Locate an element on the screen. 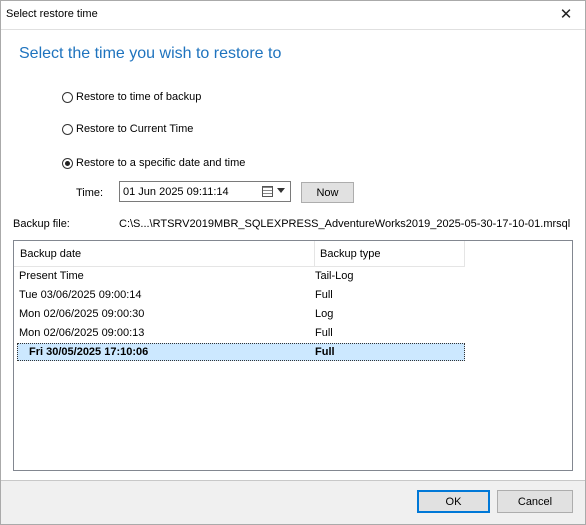 This screenshot has height=525, width=586. close-icon: ✕ is located at coordinates (566, 14).